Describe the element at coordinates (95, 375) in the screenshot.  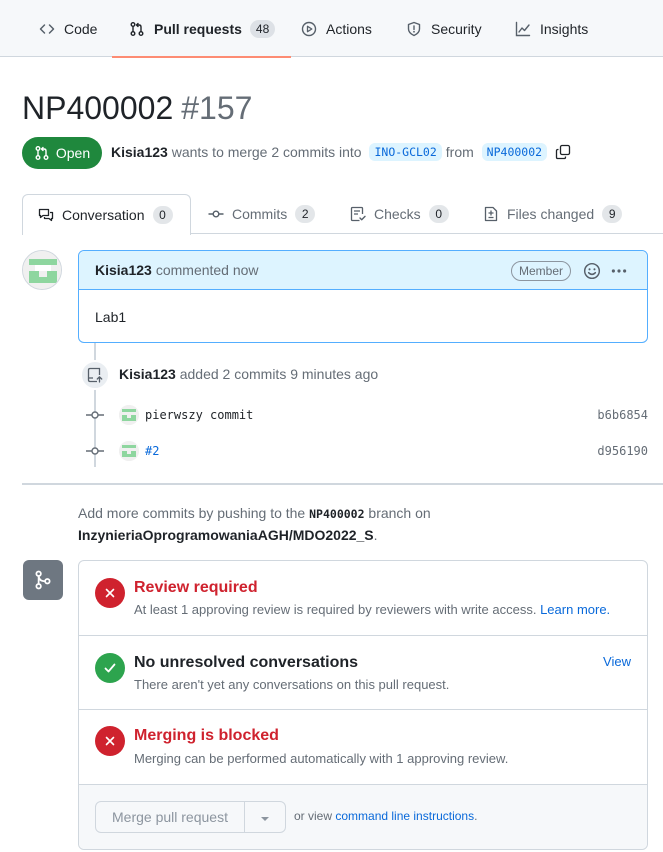
I see `repo-push-icon` at that location.